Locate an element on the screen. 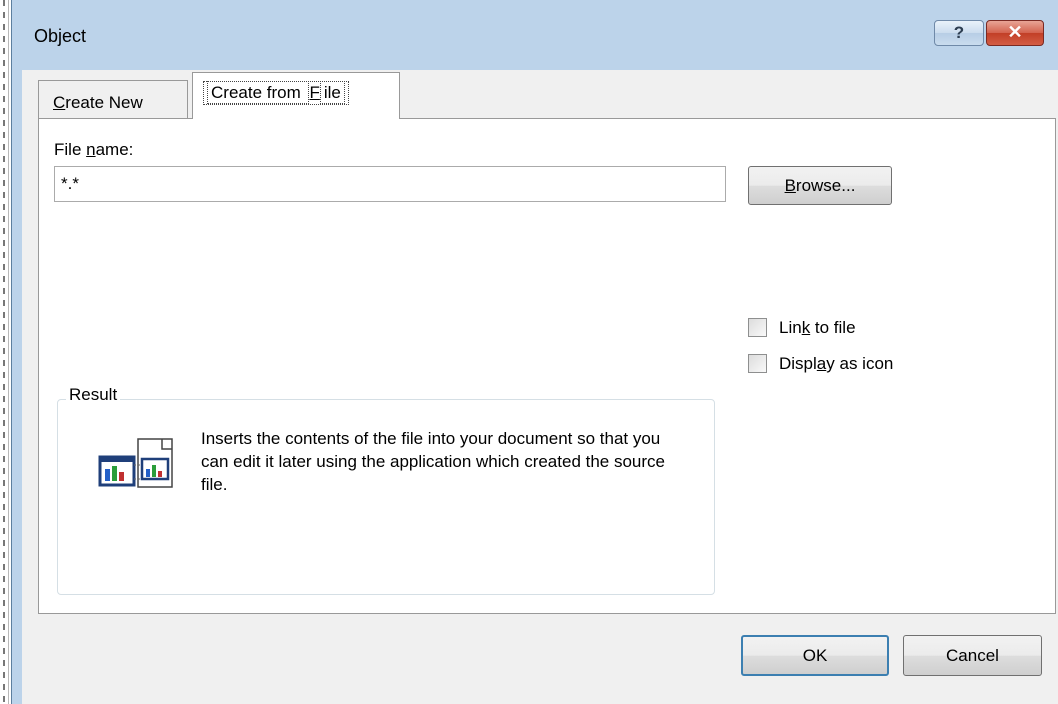  close-button: ✕ is located at coordinates (1015, 33).